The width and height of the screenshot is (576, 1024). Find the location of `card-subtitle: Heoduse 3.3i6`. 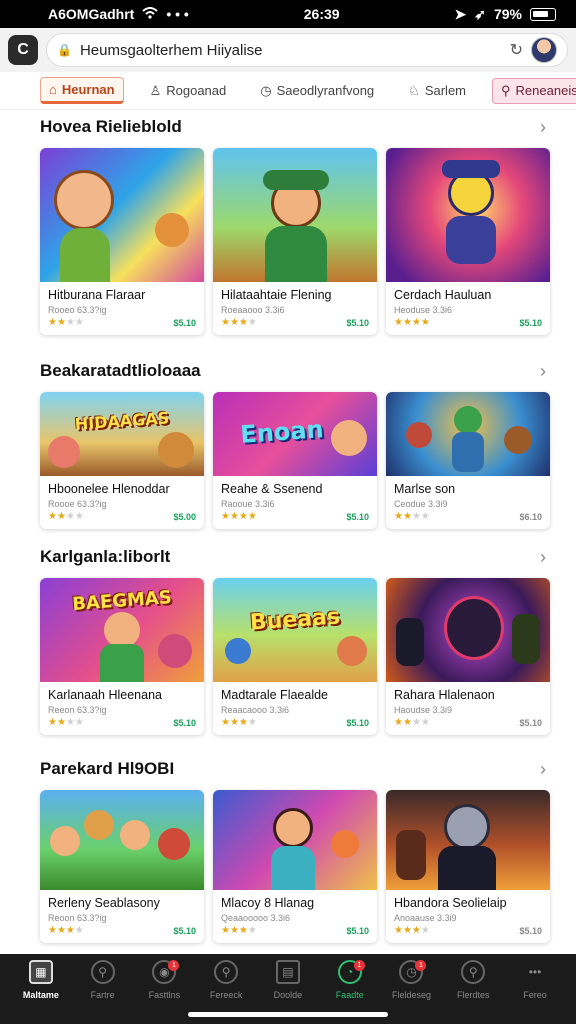

card-subtitle: Heoduse 3.3i6 is located at coordinates (423, 310).